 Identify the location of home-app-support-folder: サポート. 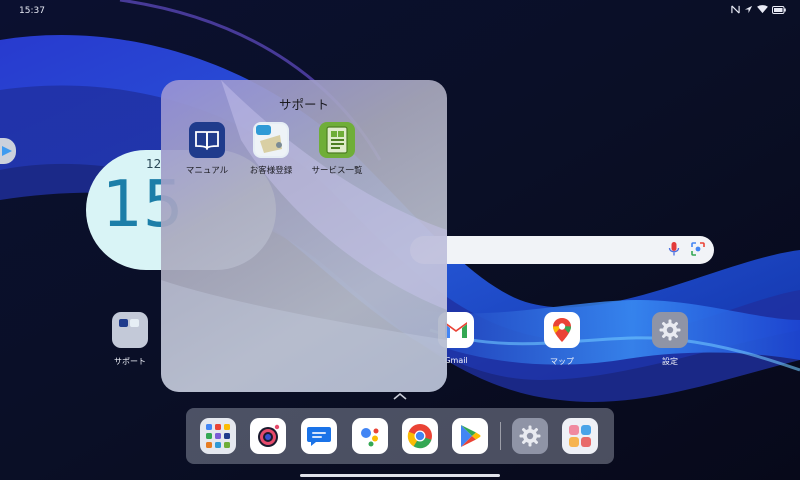
(130, 339).